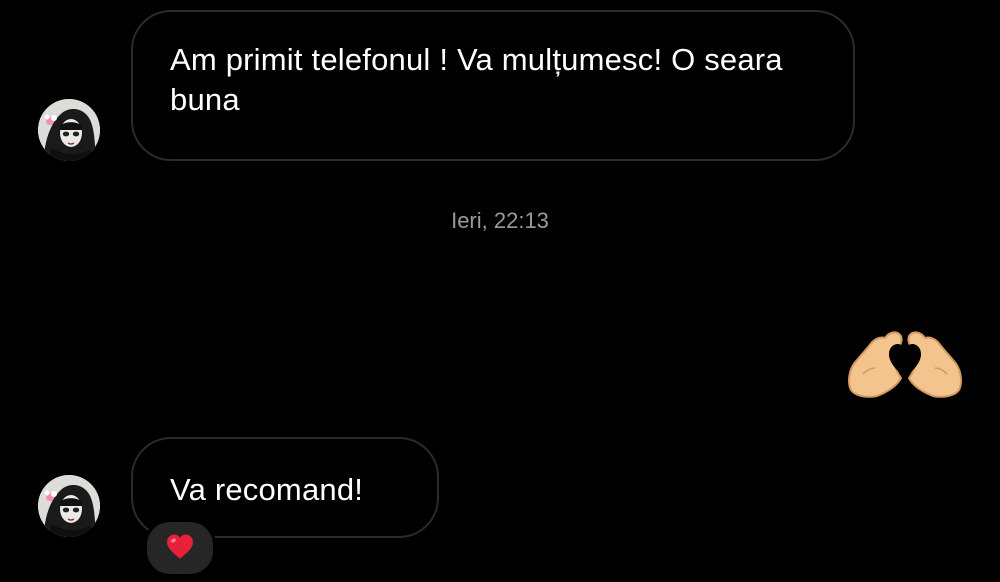 This screenshot has width=1000, height=582. I want to click on message-timestamp: Ieri, 22:13, so click(500, 220).